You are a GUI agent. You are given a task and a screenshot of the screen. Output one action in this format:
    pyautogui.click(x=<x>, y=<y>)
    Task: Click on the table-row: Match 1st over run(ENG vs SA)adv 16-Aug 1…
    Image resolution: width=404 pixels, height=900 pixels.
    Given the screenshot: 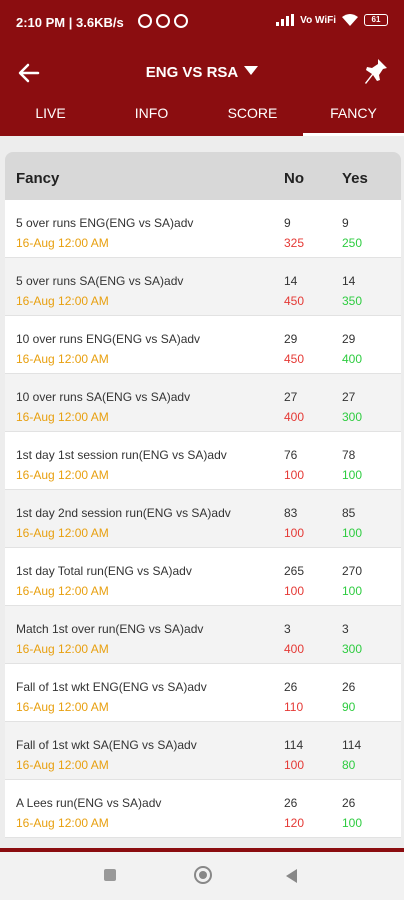 What is the action you would take?
    pyautogui.click(x=203, y=635)
    